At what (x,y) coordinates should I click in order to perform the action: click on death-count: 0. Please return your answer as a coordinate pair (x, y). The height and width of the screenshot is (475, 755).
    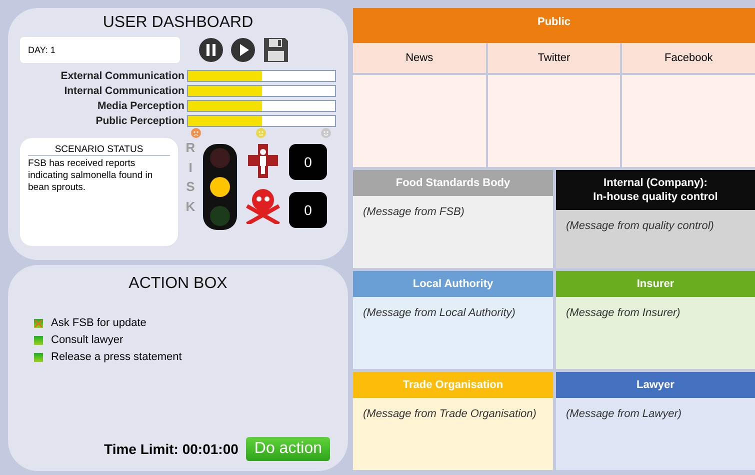
    Looking at the image, I should click on (308, 210).